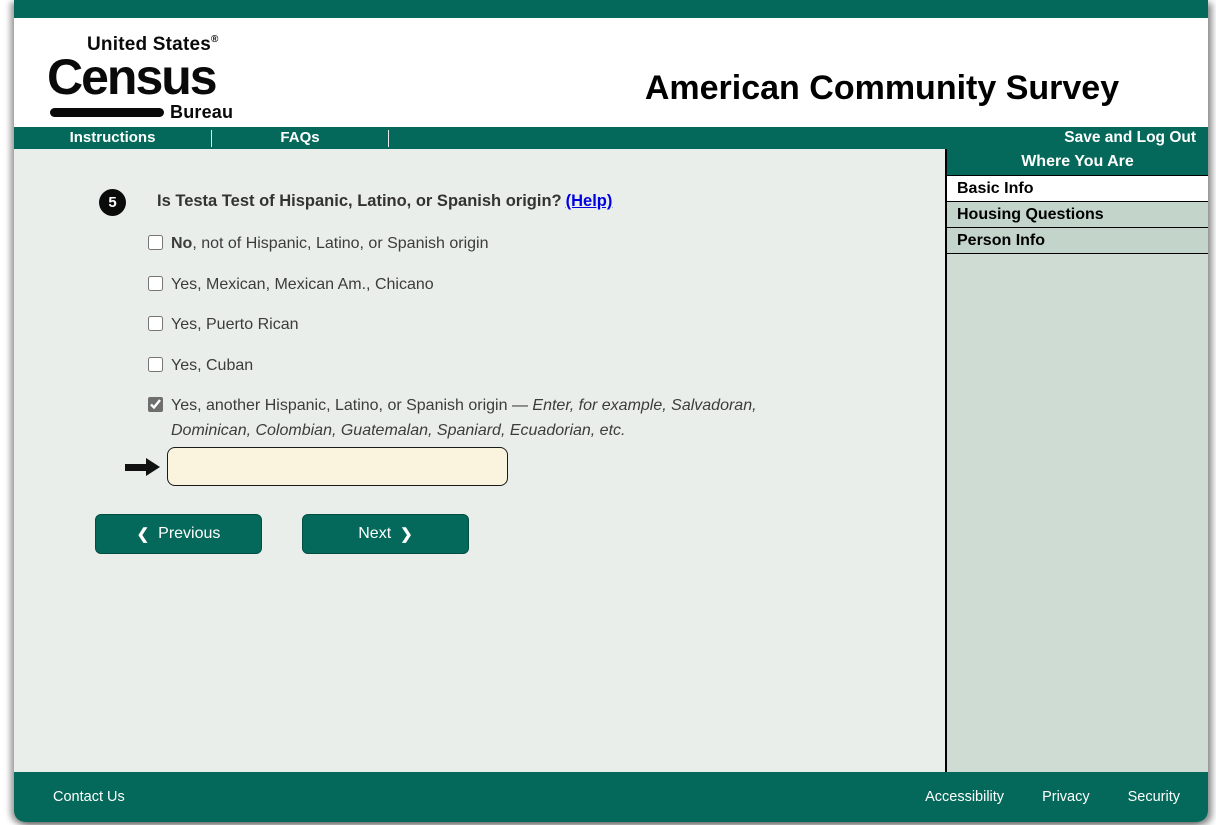 This screenshot has height=825, width=1216. I want to click on logo-bureau: Bureau, so click(202, 112).